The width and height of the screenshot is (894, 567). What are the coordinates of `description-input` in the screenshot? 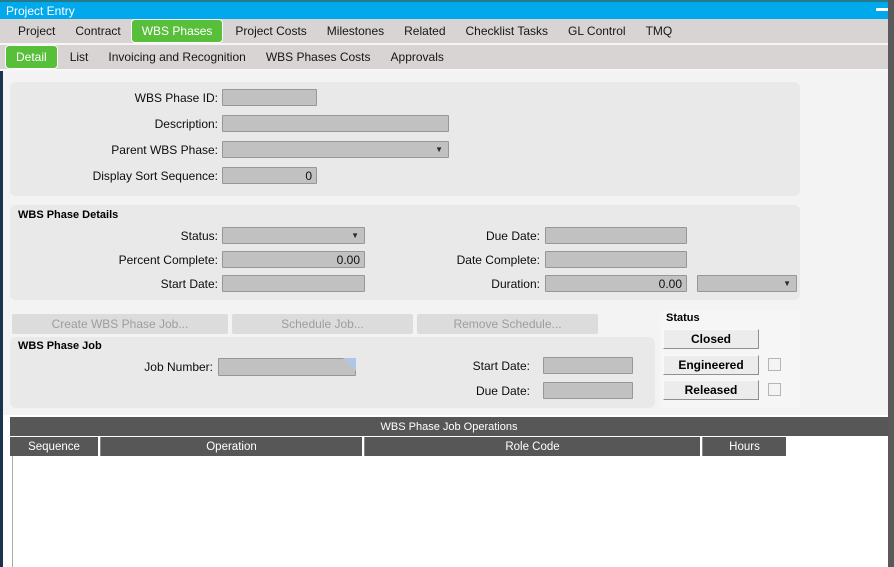 It's located at (335, 123).